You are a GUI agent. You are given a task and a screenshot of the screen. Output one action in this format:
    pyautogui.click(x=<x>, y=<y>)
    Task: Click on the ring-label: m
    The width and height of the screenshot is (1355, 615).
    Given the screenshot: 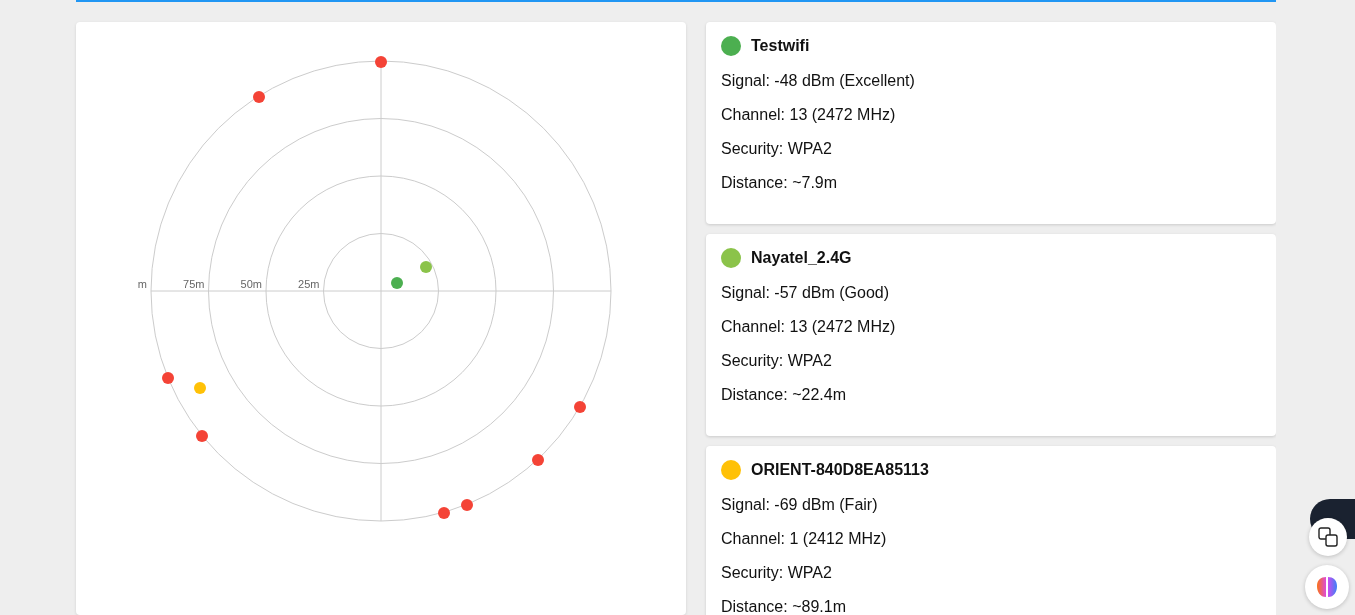 What is the action you would take?
    pyautogui.click(x=142, y=284)
    